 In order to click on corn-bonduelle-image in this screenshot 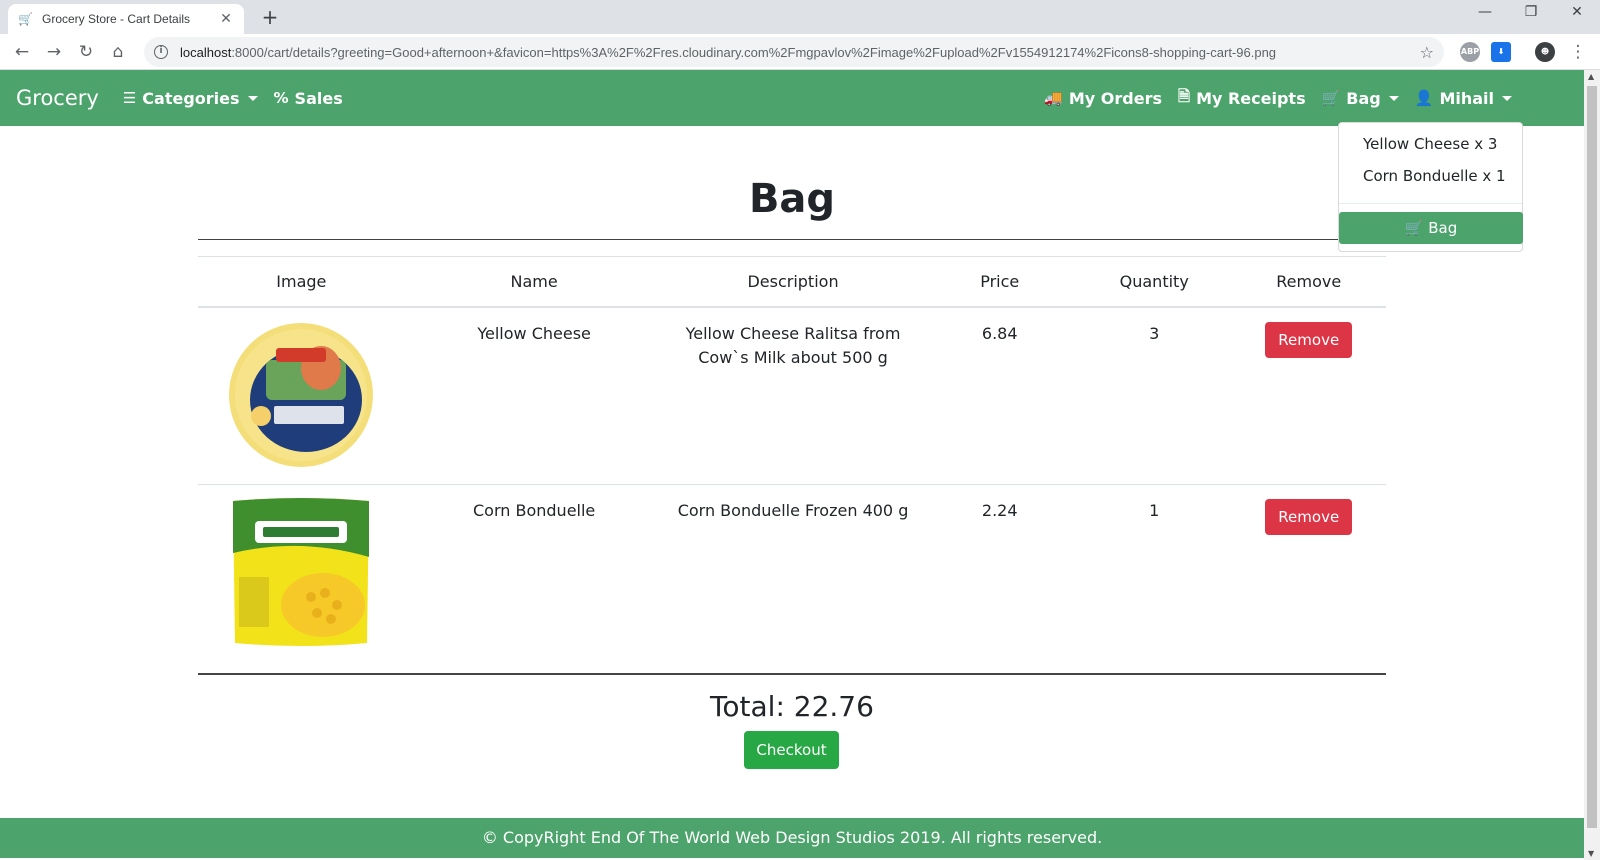, I will do `click(301, 571)`.